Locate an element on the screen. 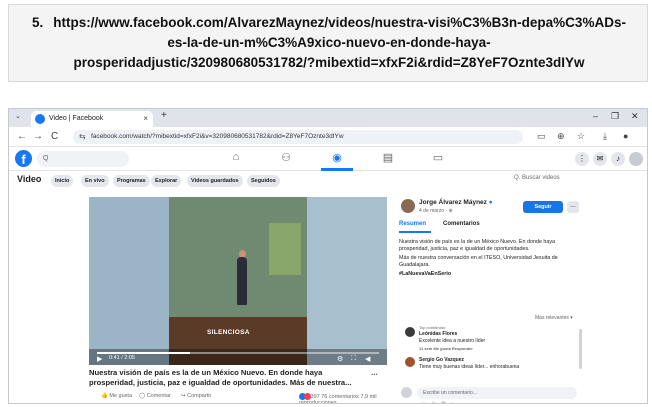 The image size is (652, 407). marketplace-icon: ▤ is located at coordinates (388, 157).